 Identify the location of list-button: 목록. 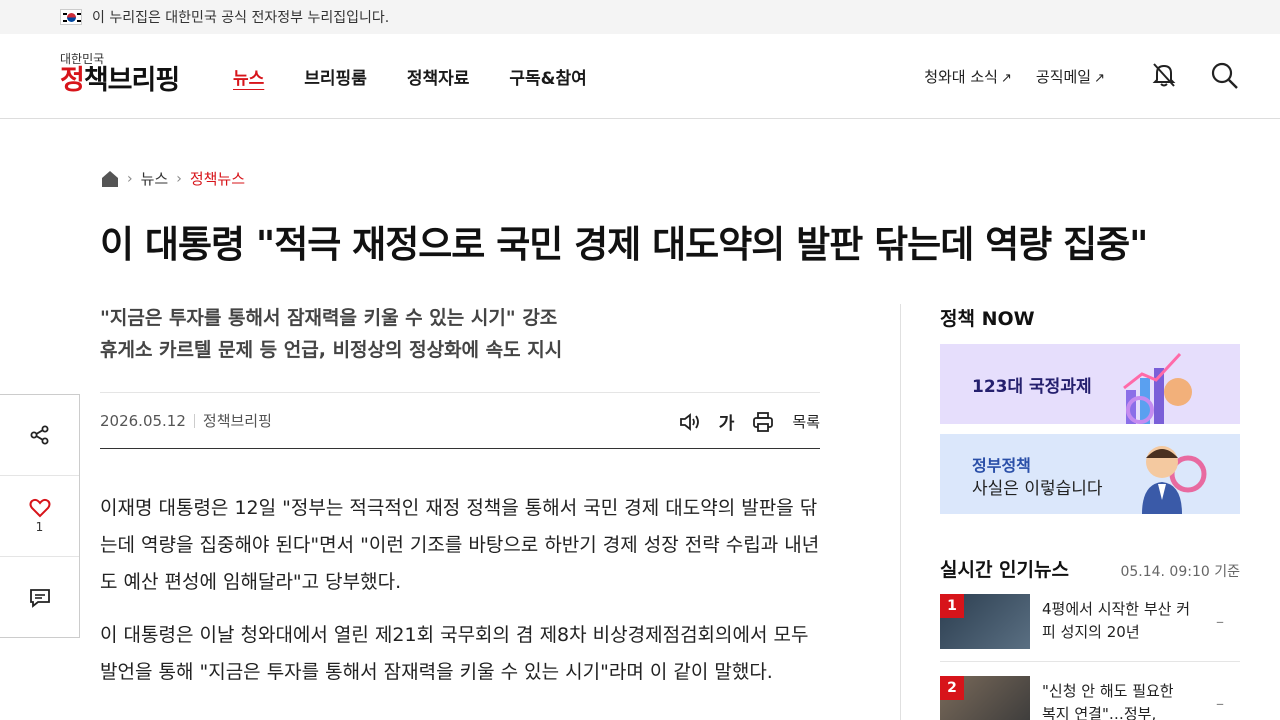
(806, 421).